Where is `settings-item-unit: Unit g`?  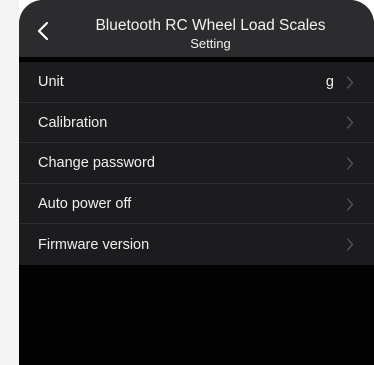 settings-item-unit: Unit g is located at coordinates (196, 82).